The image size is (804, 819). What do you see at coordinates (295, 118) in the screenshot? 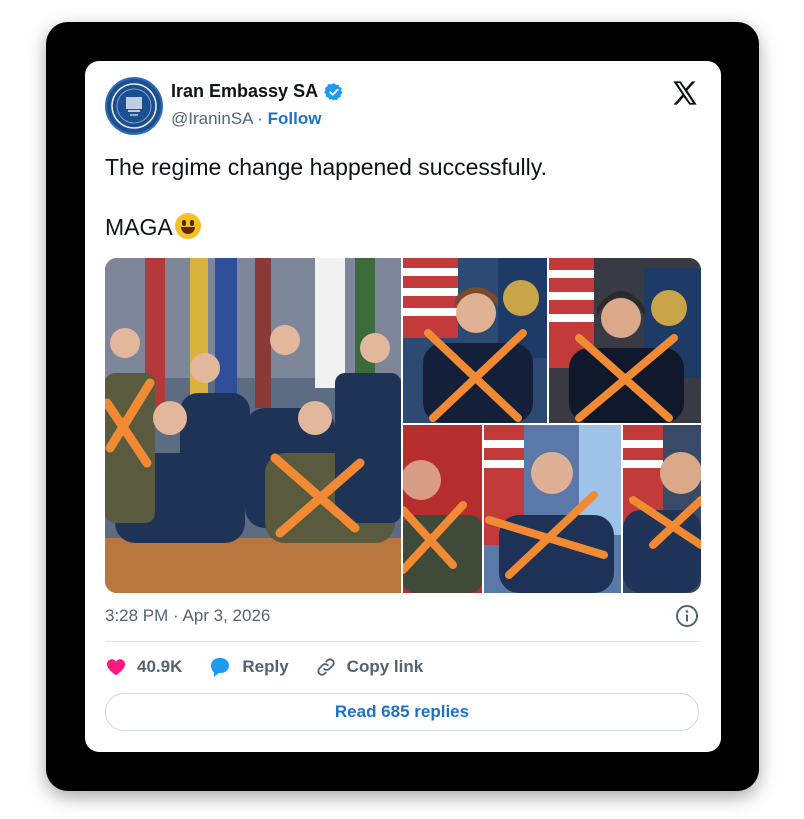
I see `follow-link: Follow` at bounding box center [295, 118].